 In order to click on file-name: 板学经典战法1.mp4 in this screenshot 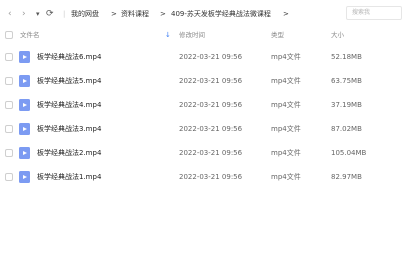, I will do `click(69, 177)`.